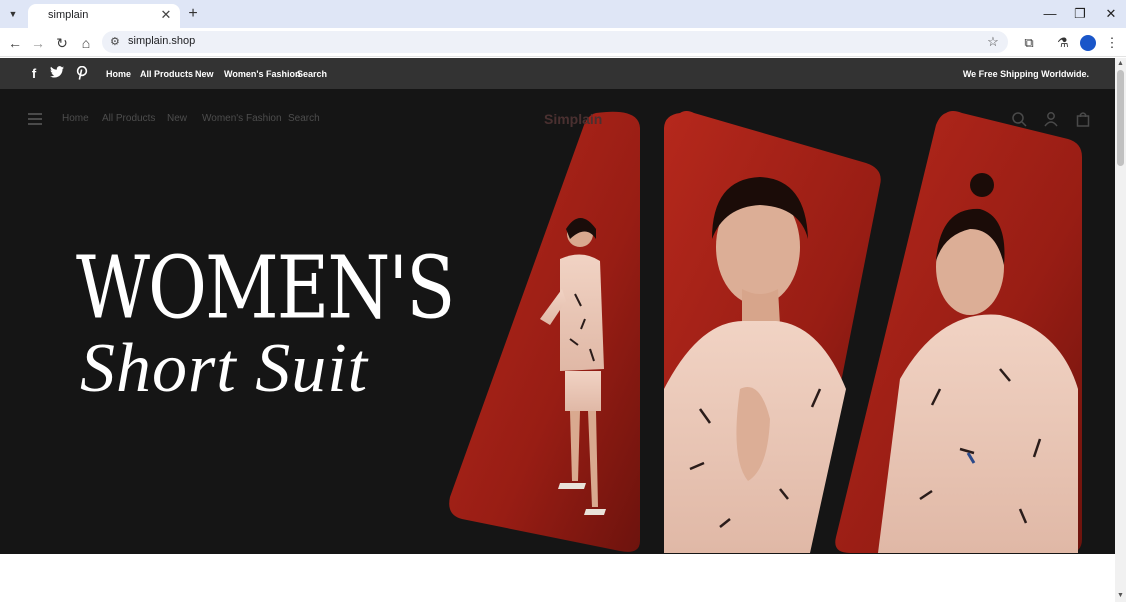 The width and height of the screenshot is (1126, 602). Describe the element at coordinates (242, 118) in the screenshot. I see `header-nav-womens-fashion: Women's Fashion` at that location.